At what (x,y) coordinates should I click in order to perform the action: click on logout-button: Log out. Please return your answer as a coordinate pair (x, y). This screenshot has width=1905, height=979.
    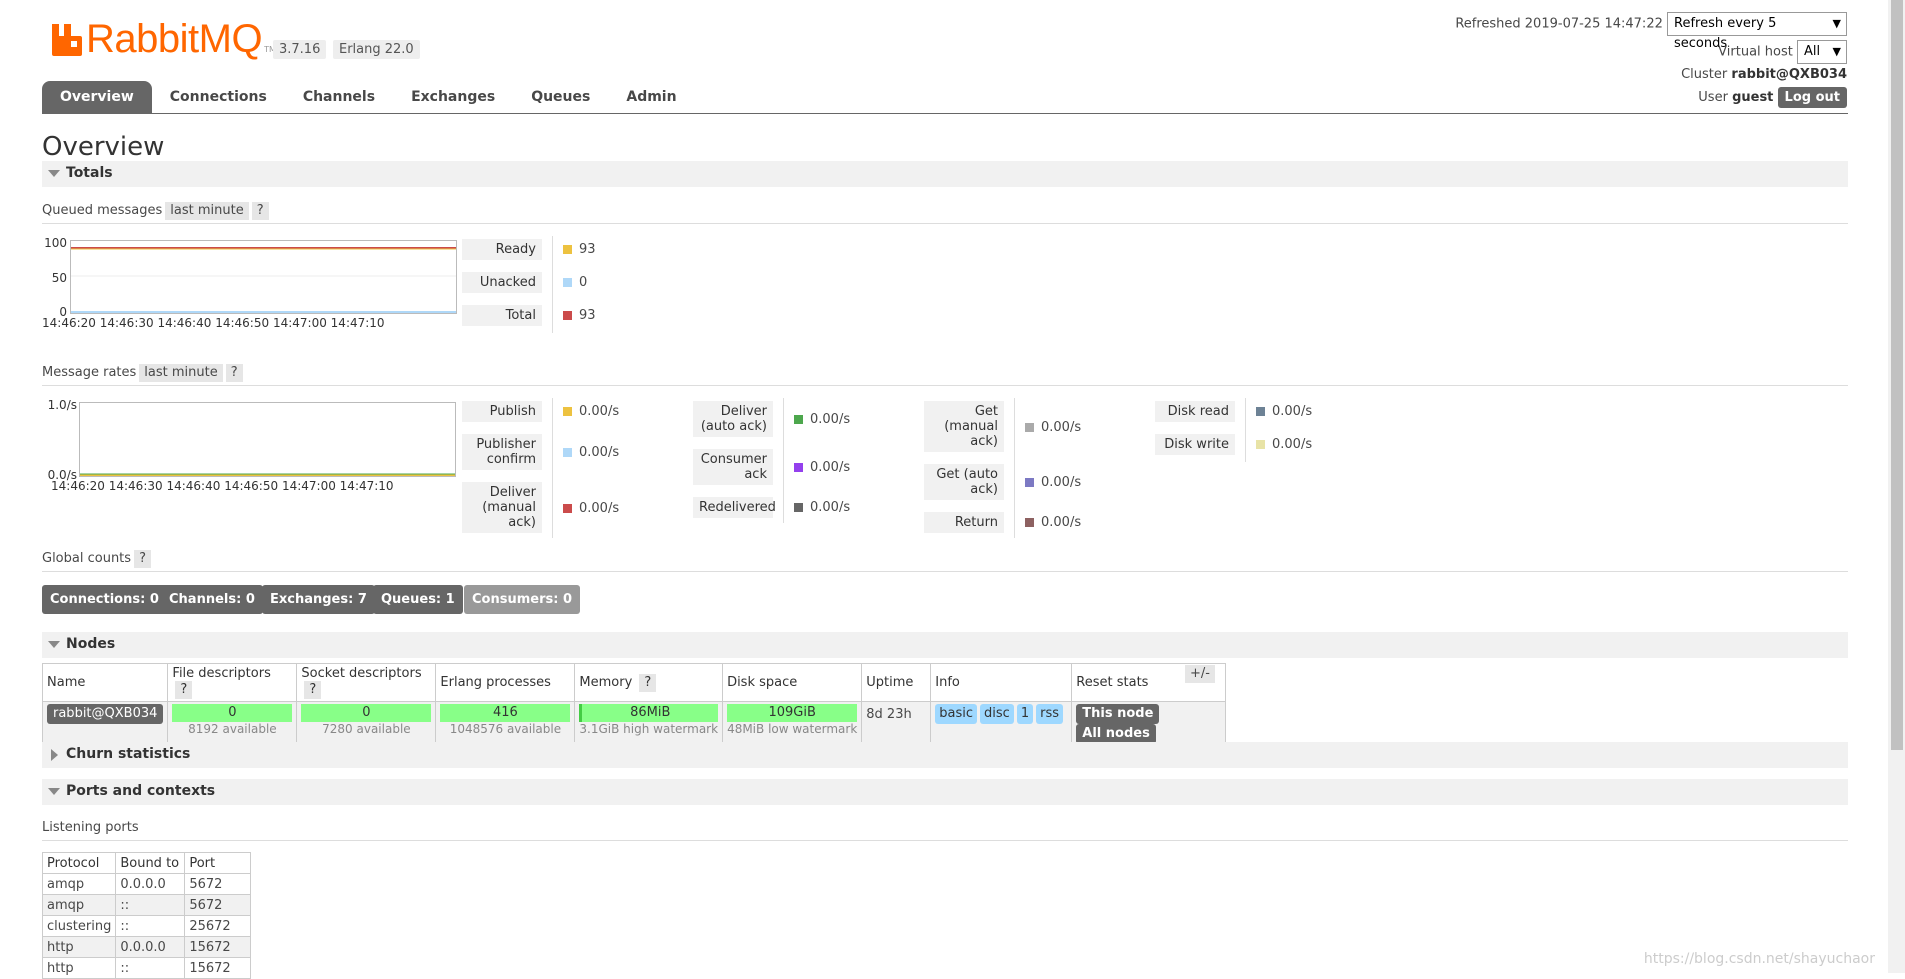
    Looking at the image, I should click on (1812, 97).